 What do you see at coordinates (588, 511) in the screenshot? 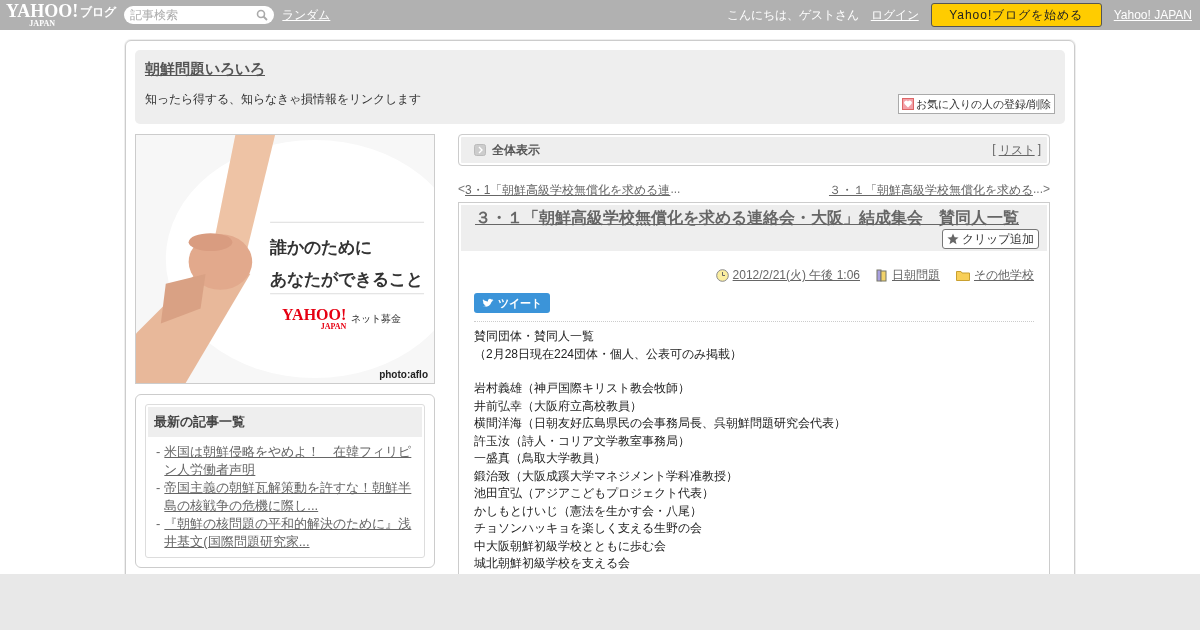
I see `article-text-line: かしもとけいじ（憲法を生かす会・八尾）` at bounding box center [588, 511].